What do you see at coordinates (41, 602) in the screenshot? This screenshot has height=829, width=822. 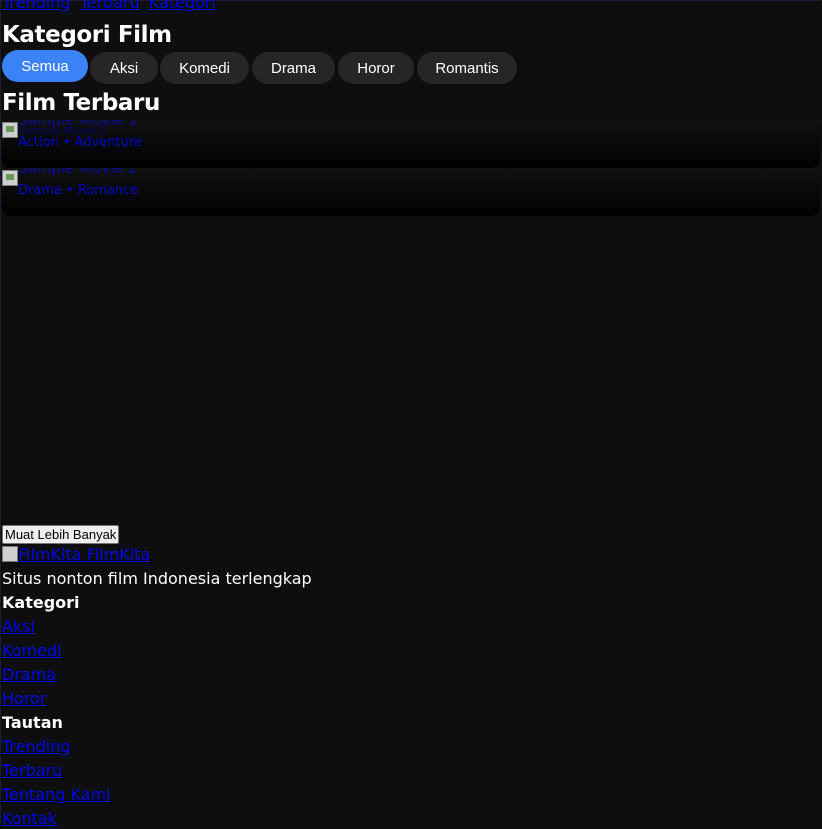 I see `footer-categories-heading: Kategori` at bounding box center [41, 602].